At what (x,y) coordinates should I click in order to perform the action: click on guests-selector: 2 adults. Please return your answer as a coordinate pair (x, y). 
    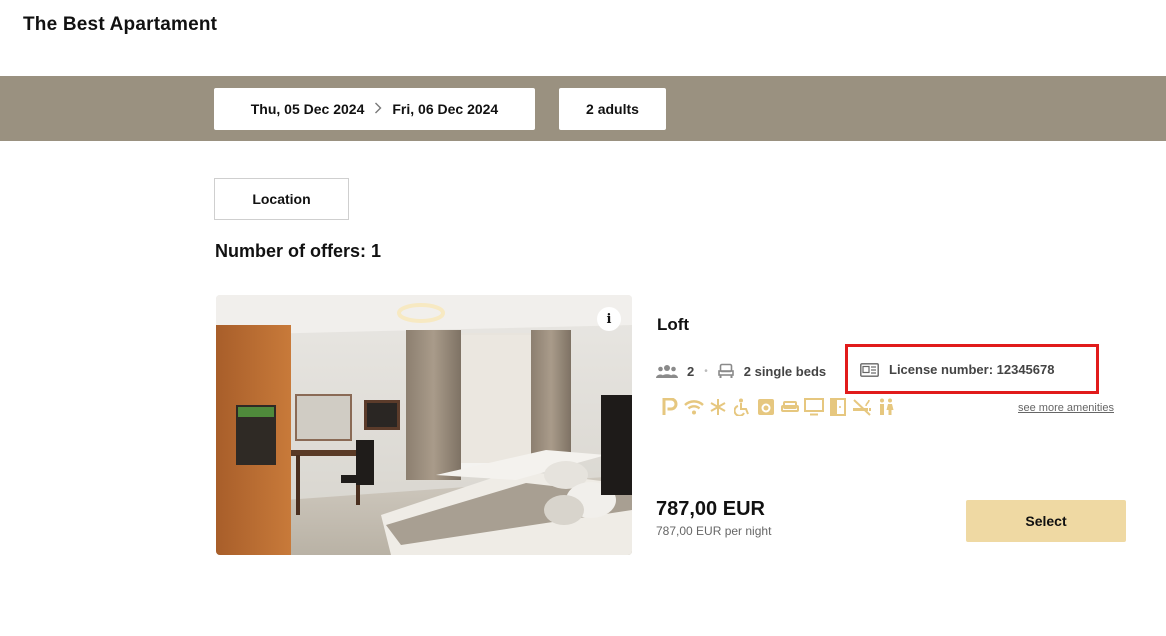
    Looking at the image, I should click on (612, 109).